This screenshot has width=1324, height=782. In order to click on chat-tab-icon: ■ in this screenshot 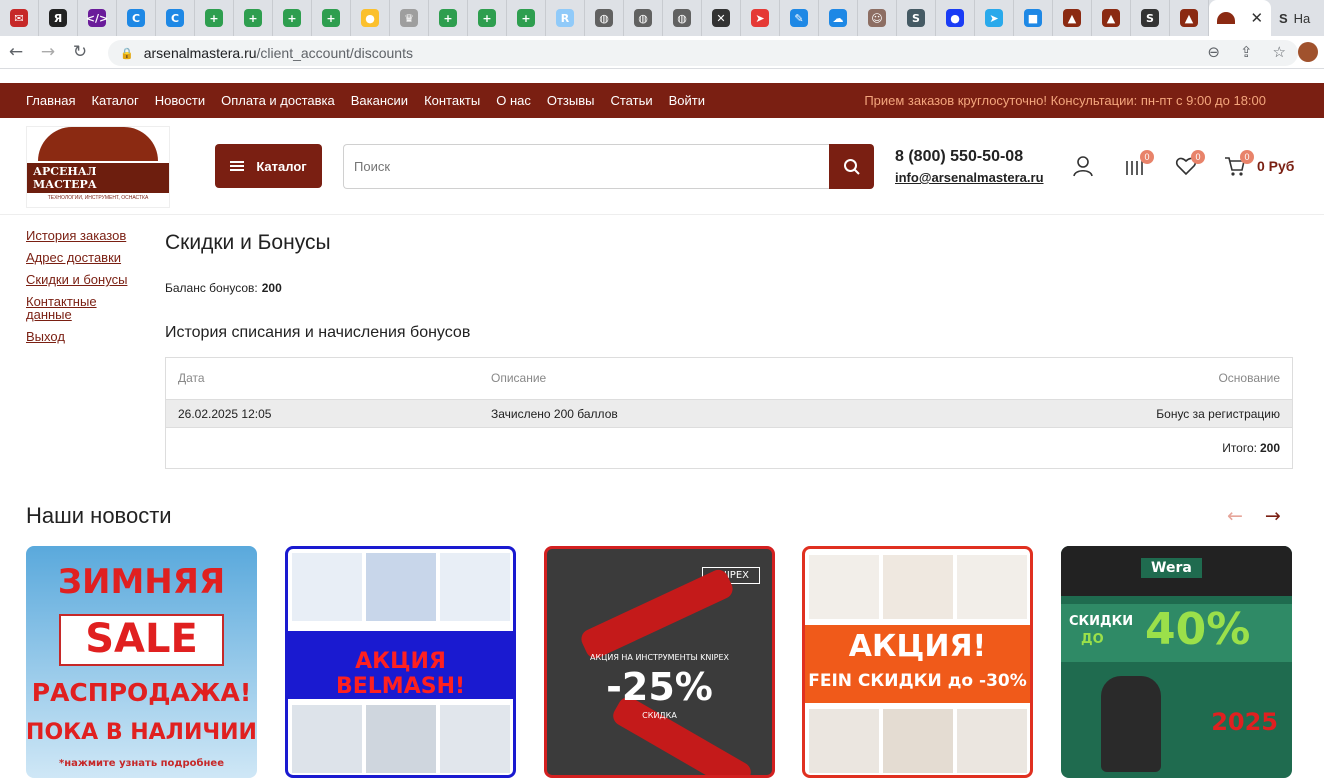, I will do `click(1033, 18)`.